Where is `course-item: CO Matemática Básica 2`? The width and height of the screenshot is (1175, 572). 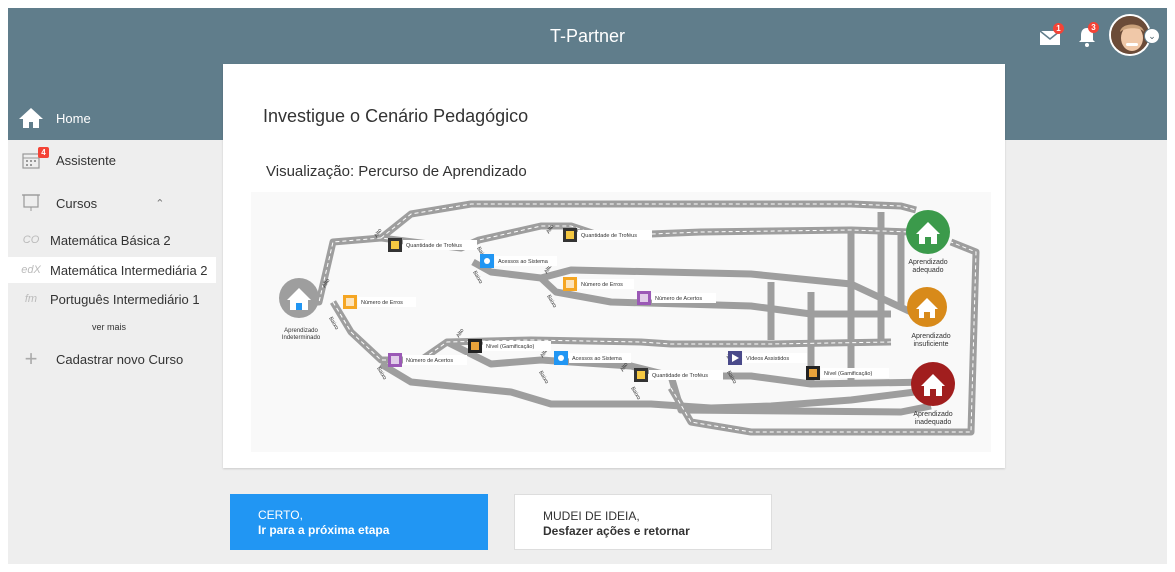 course-item: CO Matemática Básica 2 is located at coordinates (112, 240).